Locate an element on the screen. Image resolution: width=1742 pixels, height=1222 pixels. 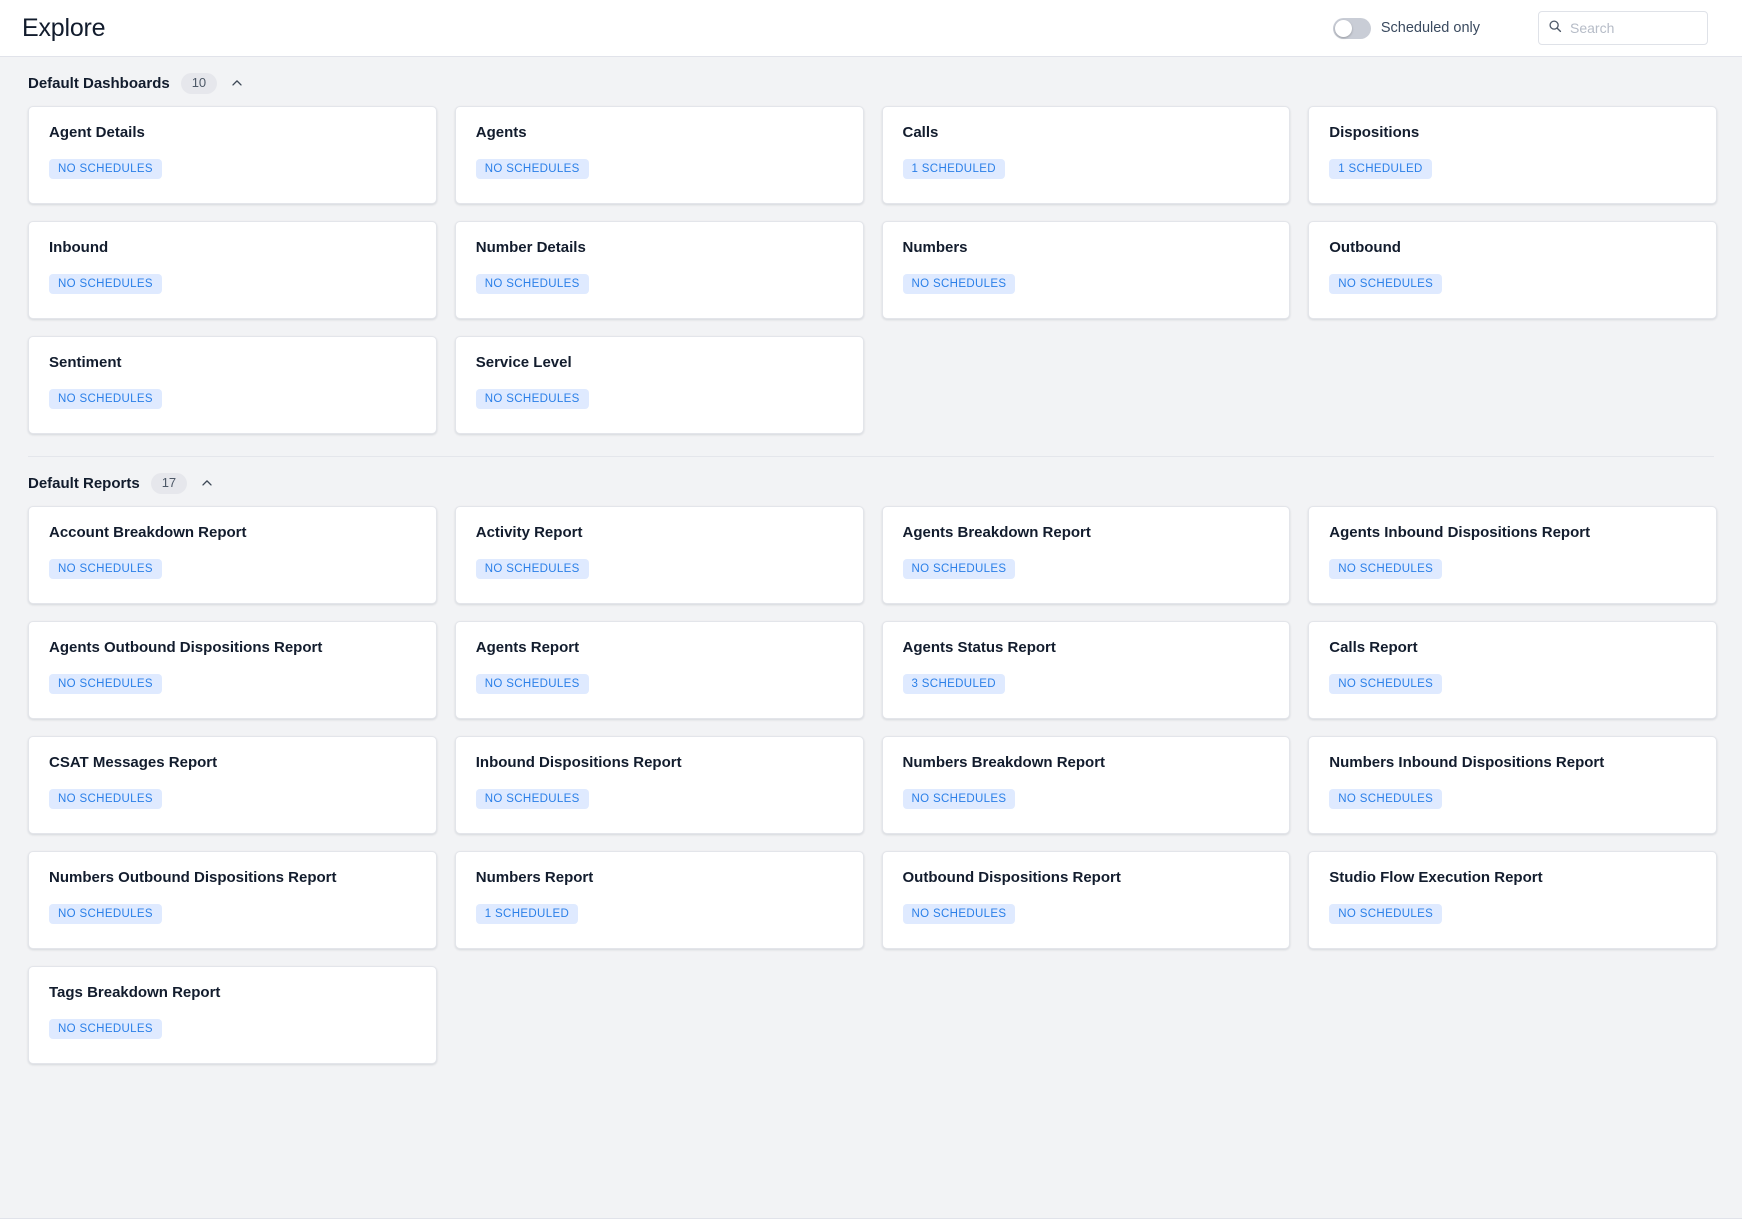
card-title: Agents is located at coordinates (501, 132).